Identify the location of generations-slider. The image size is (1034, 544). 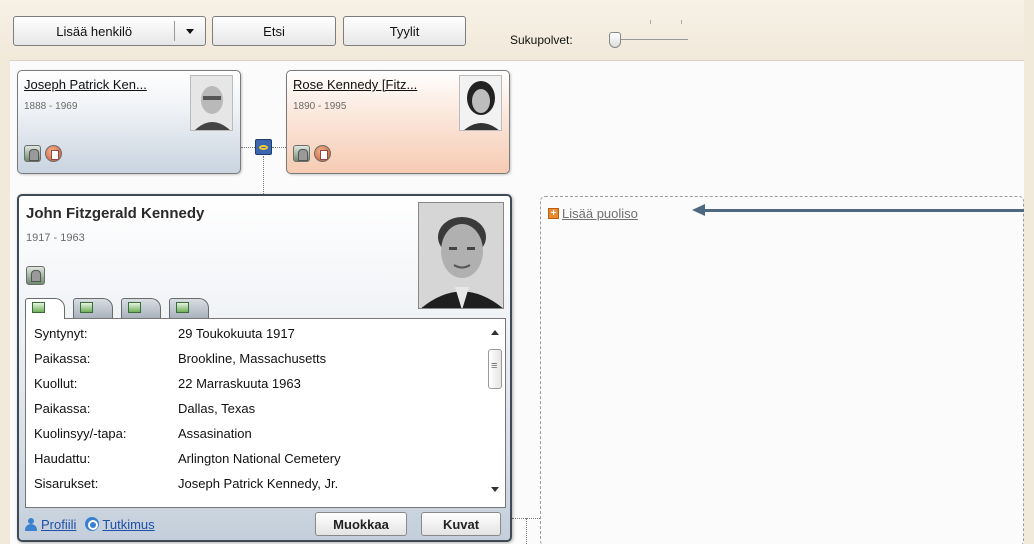
(653, 39).